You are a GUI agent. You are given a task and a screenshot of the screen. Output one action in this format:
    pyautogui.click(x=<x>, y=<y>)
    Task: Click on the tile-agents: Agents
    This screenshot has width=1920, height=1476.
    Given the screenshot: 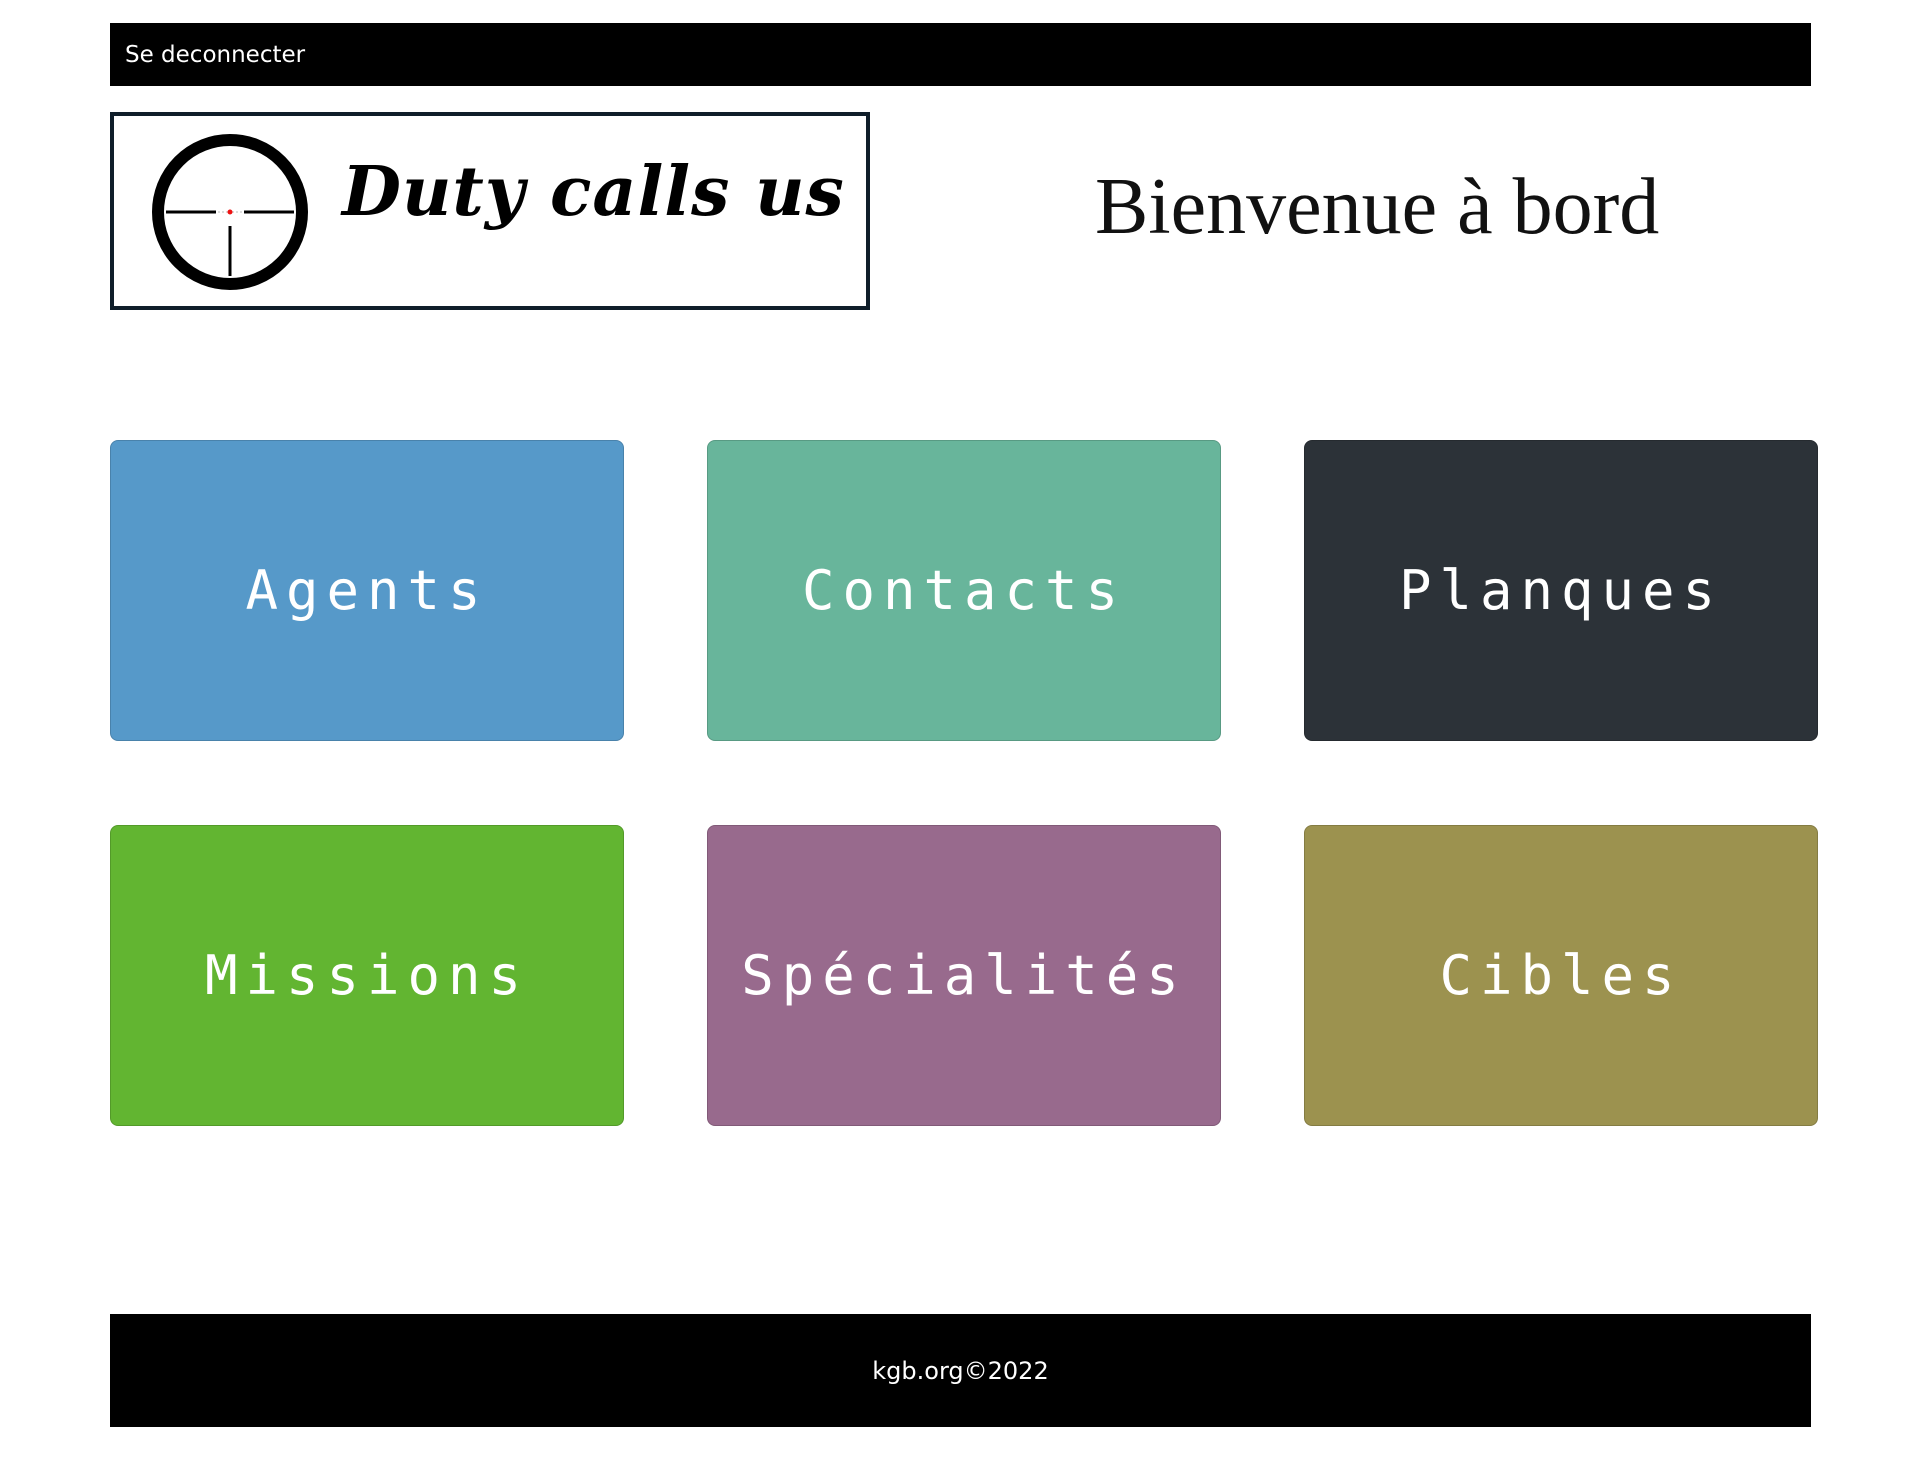 What is the action you would take?
    pyautogui.click(x=367, y=590)
    